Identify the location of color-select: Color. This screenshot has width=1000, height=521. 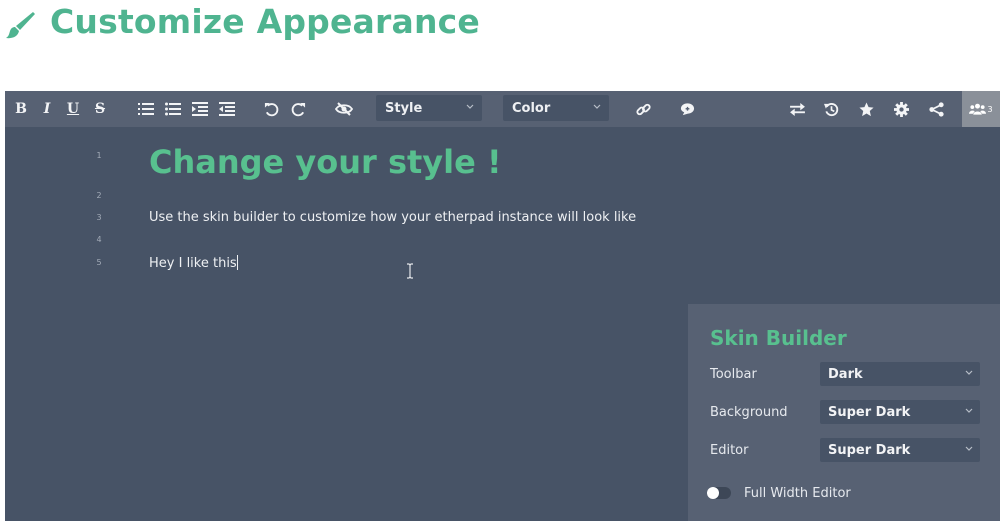
(556, 108).